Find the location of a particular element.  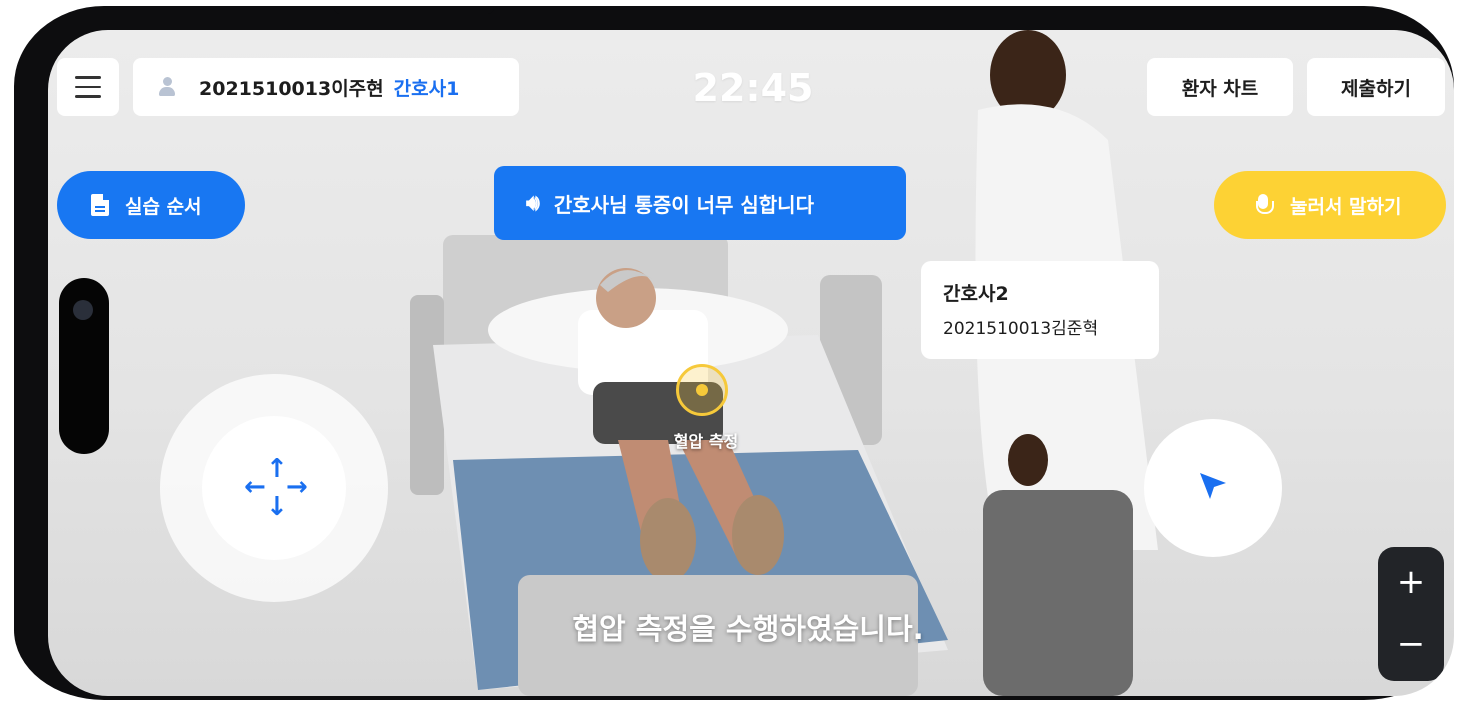

document-icon is located at coordinates (100, 205).